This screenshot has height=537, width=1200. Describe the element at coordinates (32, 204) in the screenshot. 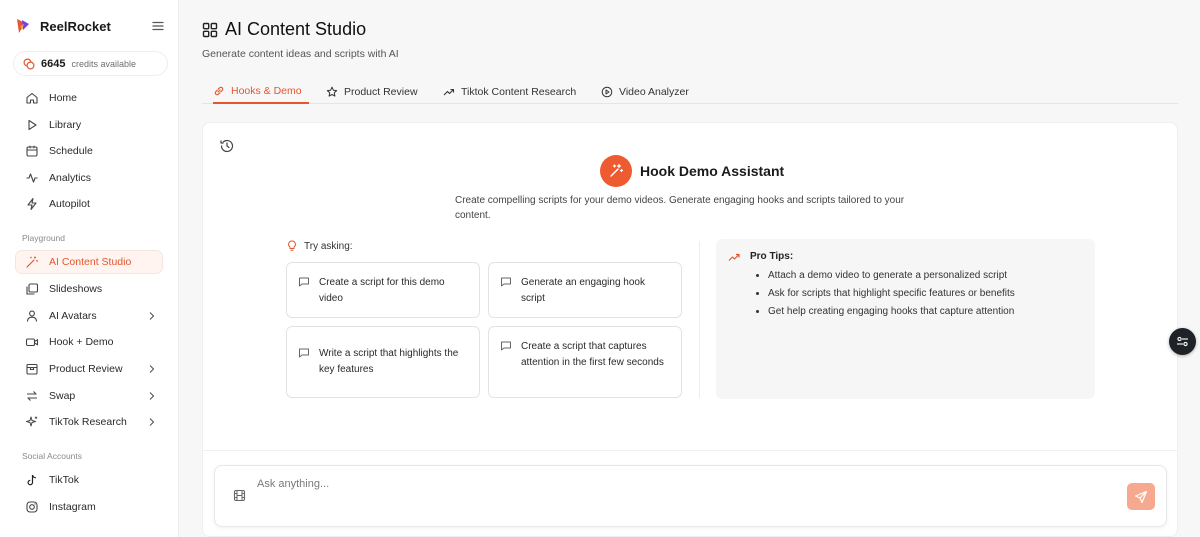

I see `lightning-icon` at that location.